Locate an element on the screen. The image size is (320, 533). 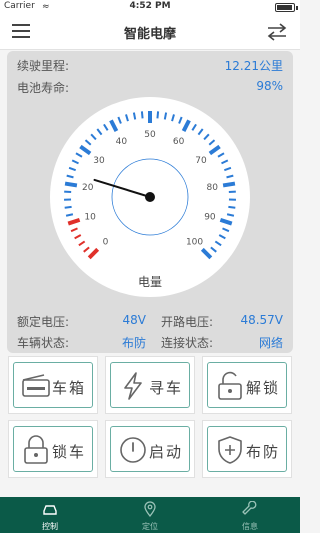
tab-bar: 控制 定位 信息 is located at coordinates (150, 515).